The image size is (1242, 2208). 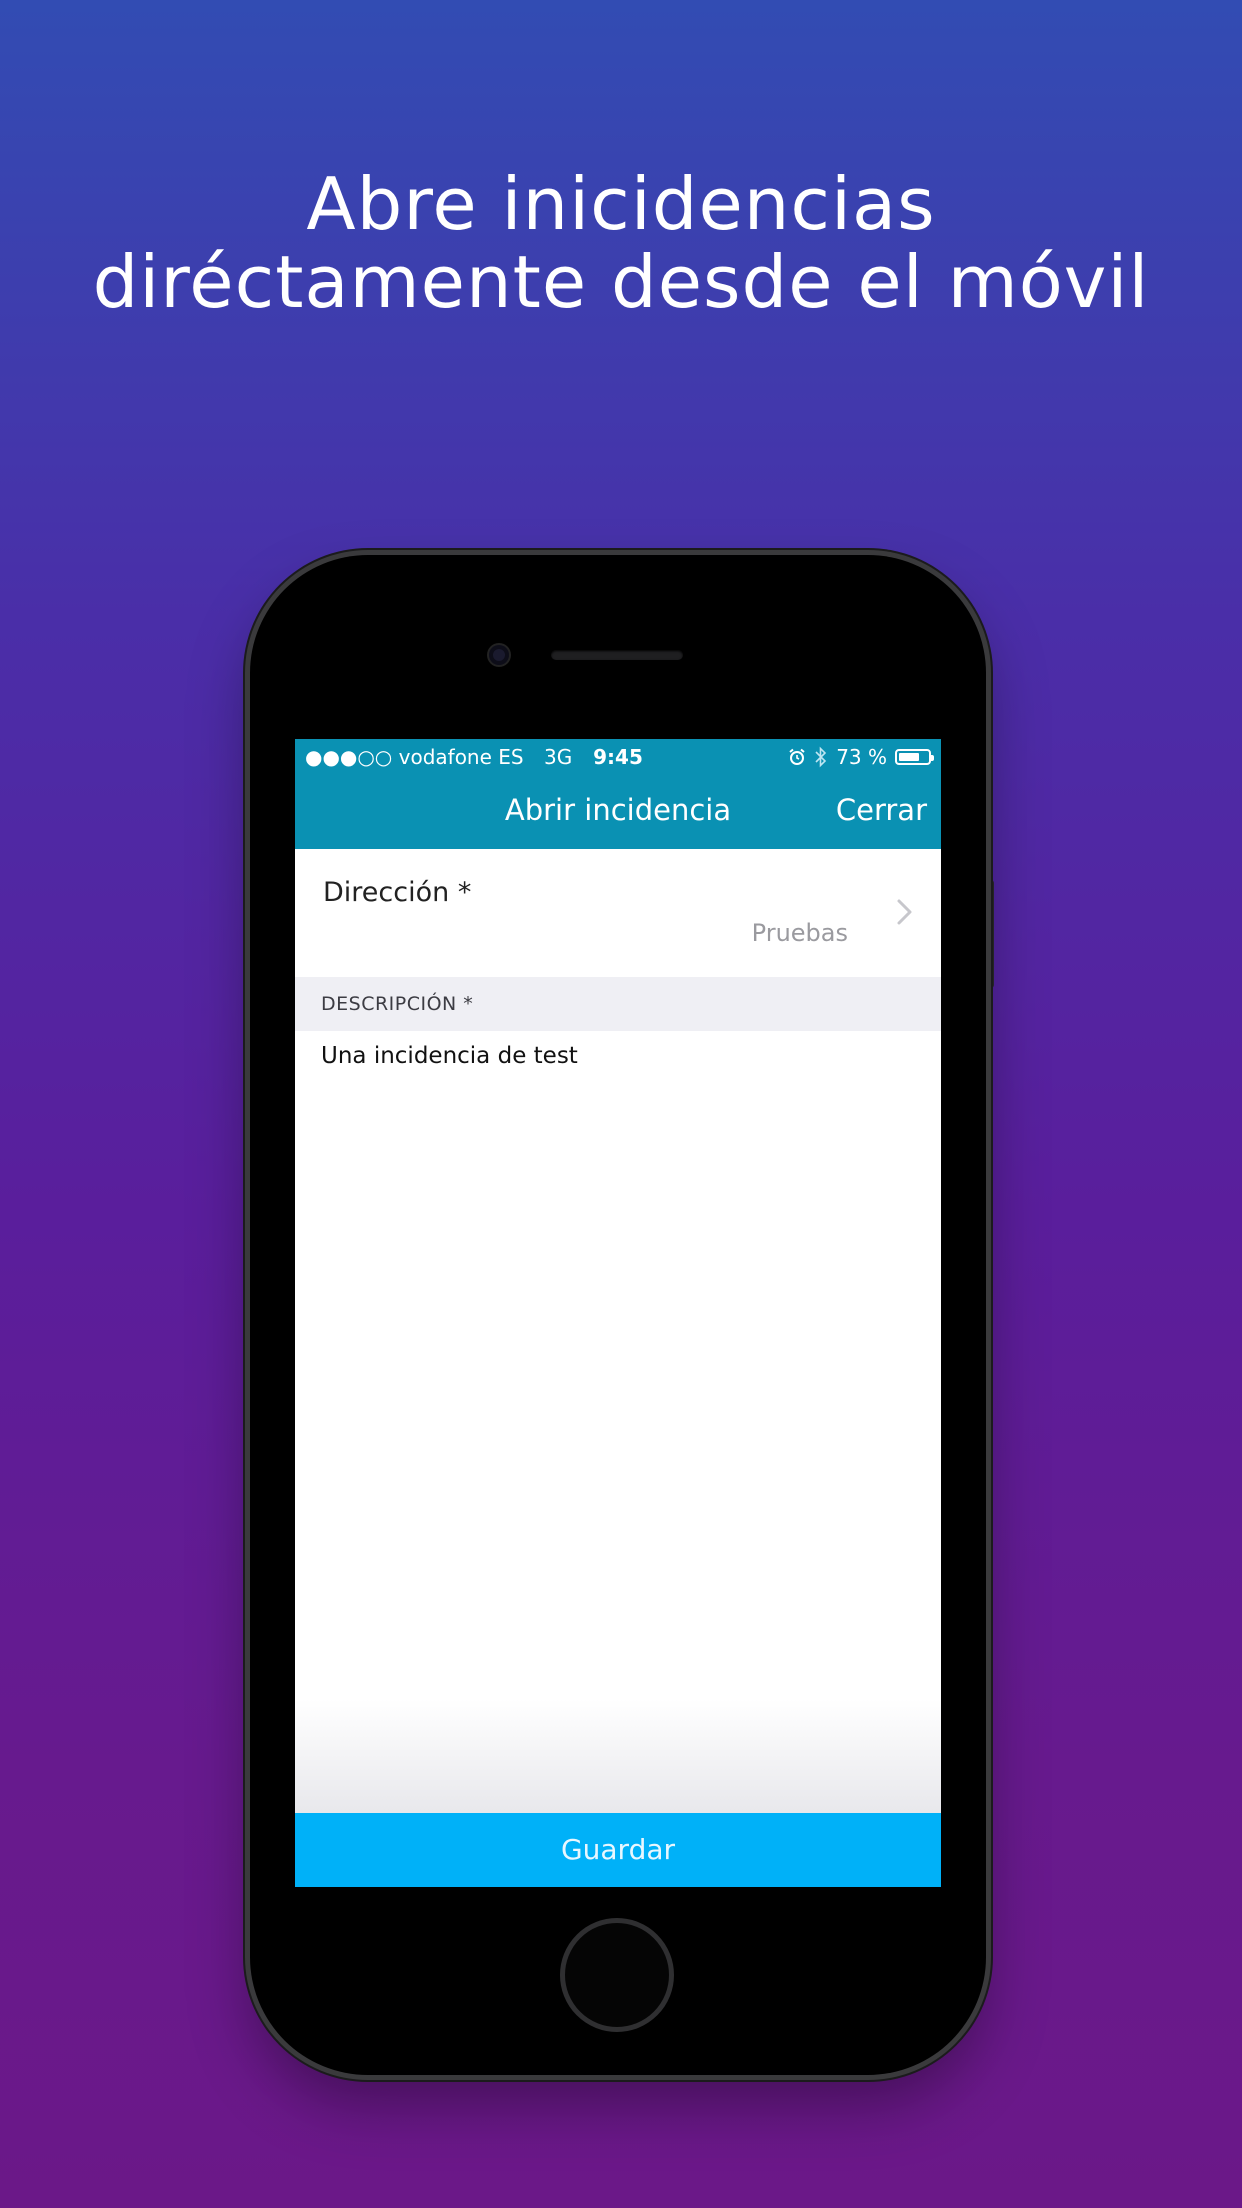 What do you see at coordinates (909, 757) in the screenshot?
I see `battery-level-fill` at bounding box center [909, 757].